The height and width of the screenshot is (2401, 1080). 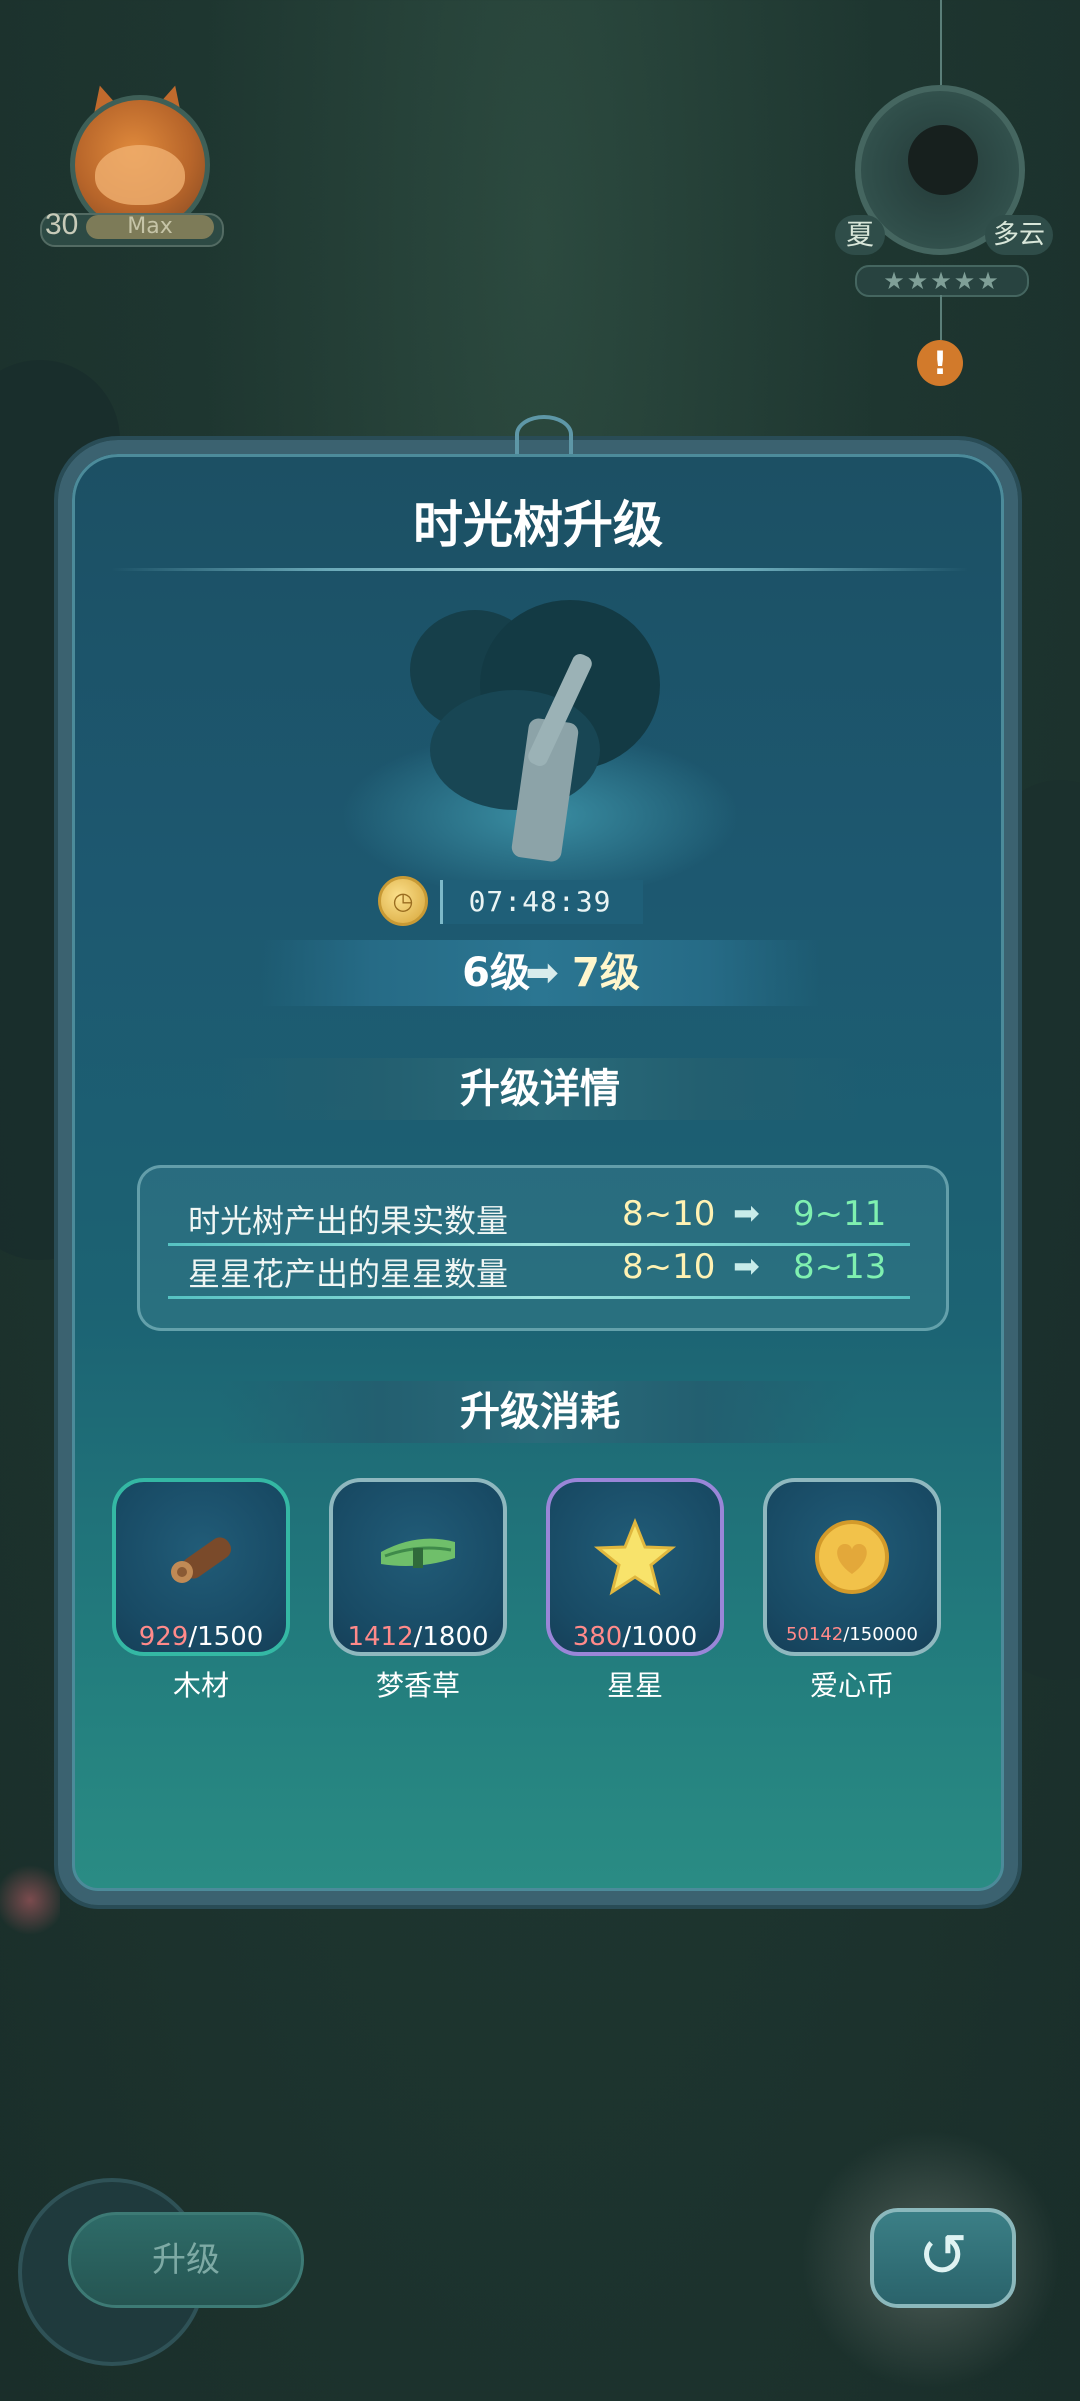 I want to click on panel-title: 时光树升级, so click(x=538, y=525).